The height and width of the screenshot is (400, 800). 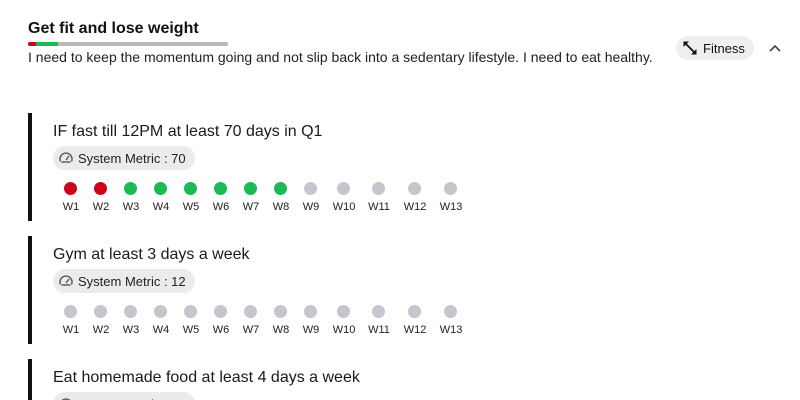 I want to click on chevron-up-icon, so click(x=775, y=48).